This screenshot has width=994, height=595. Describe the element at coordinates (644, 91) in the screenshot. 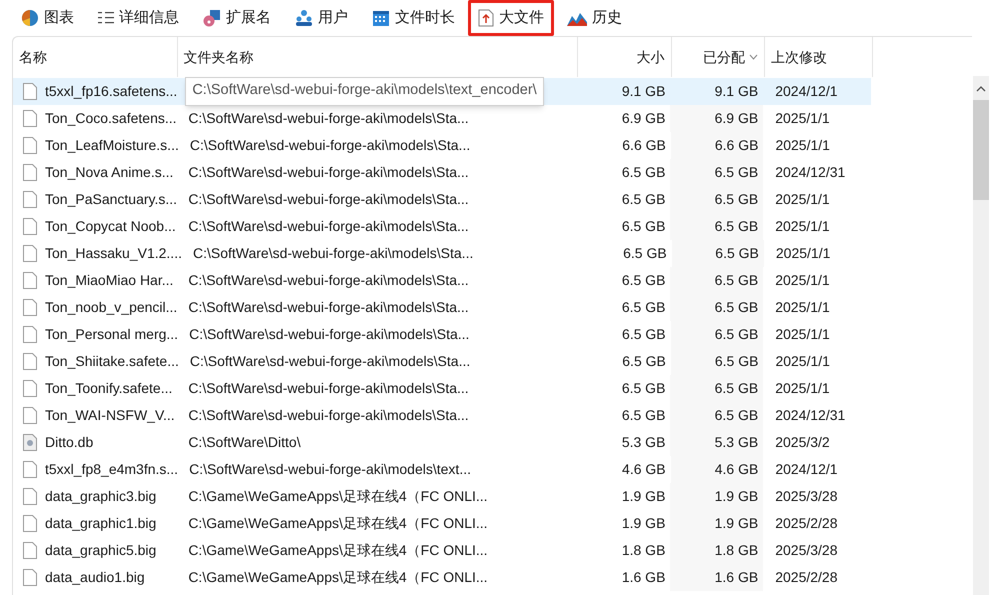

I see `size-value: 9.1 GB` at that location.